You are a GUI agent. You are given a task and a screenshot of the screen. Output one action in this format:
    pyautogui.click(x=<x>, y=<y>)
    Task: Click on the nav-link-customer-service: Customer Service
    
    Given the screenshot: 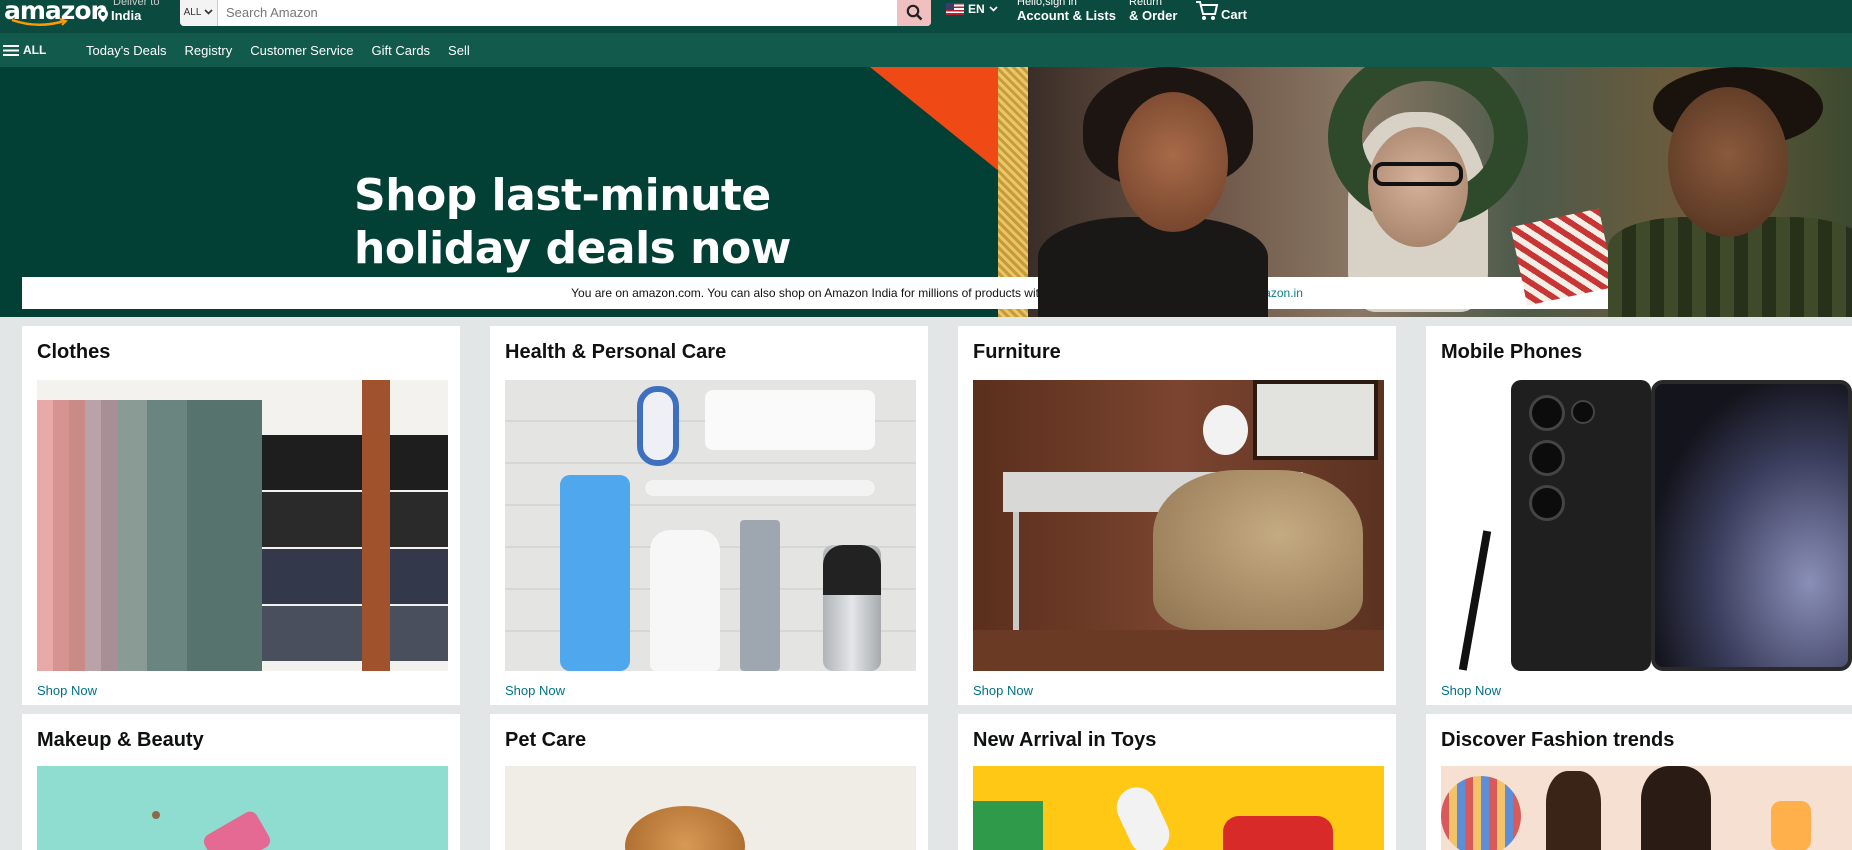 What is the action you would take?
    pyautogui.click(x=301, y=50)
    